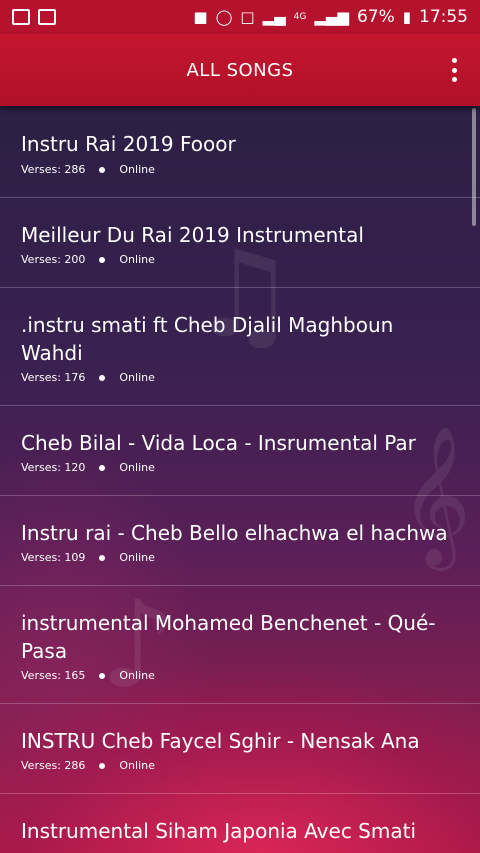 The width and height of the screenshot is (480, 853). What do you see at coordinates (53, 467) in the screenshot?
I see `verses-count: Verses: 120` at bounding box center [53, 467].